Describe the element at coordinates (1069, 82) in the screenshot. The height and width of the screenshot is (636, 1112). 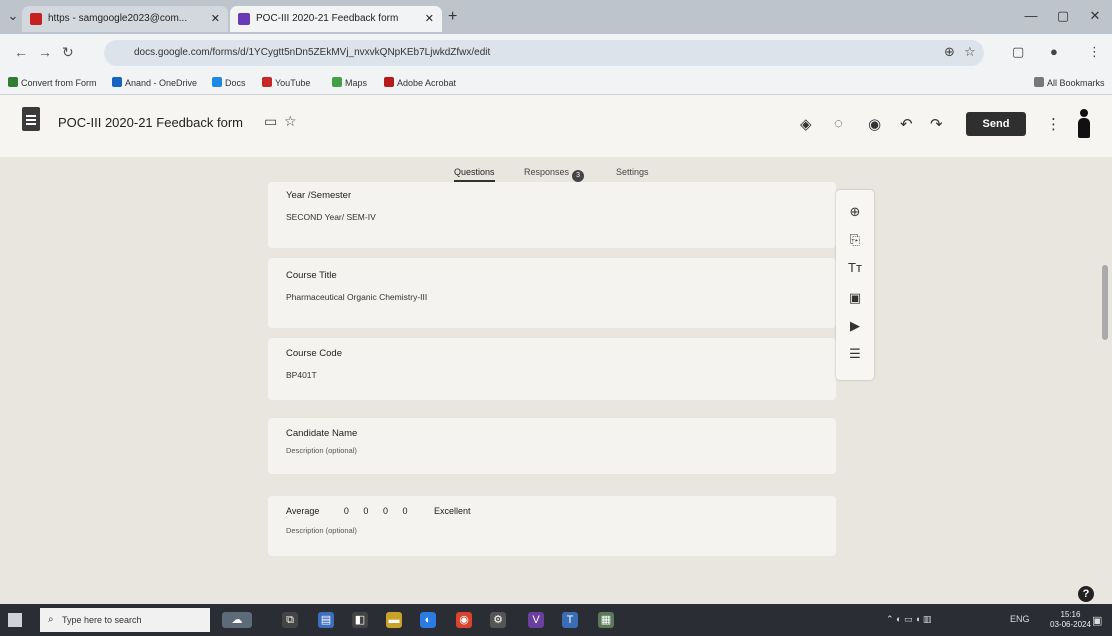
I see `all-bookmarks: All Bookmarks` at that location.